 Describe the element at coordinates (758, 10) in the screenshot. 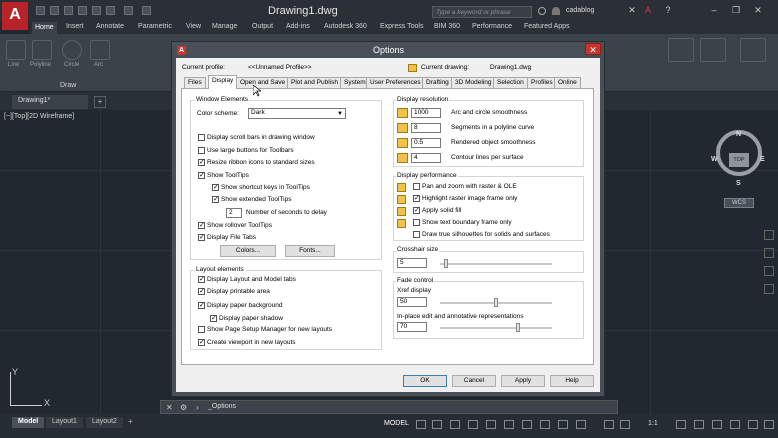

I see `close-icon: ✕` at that location.